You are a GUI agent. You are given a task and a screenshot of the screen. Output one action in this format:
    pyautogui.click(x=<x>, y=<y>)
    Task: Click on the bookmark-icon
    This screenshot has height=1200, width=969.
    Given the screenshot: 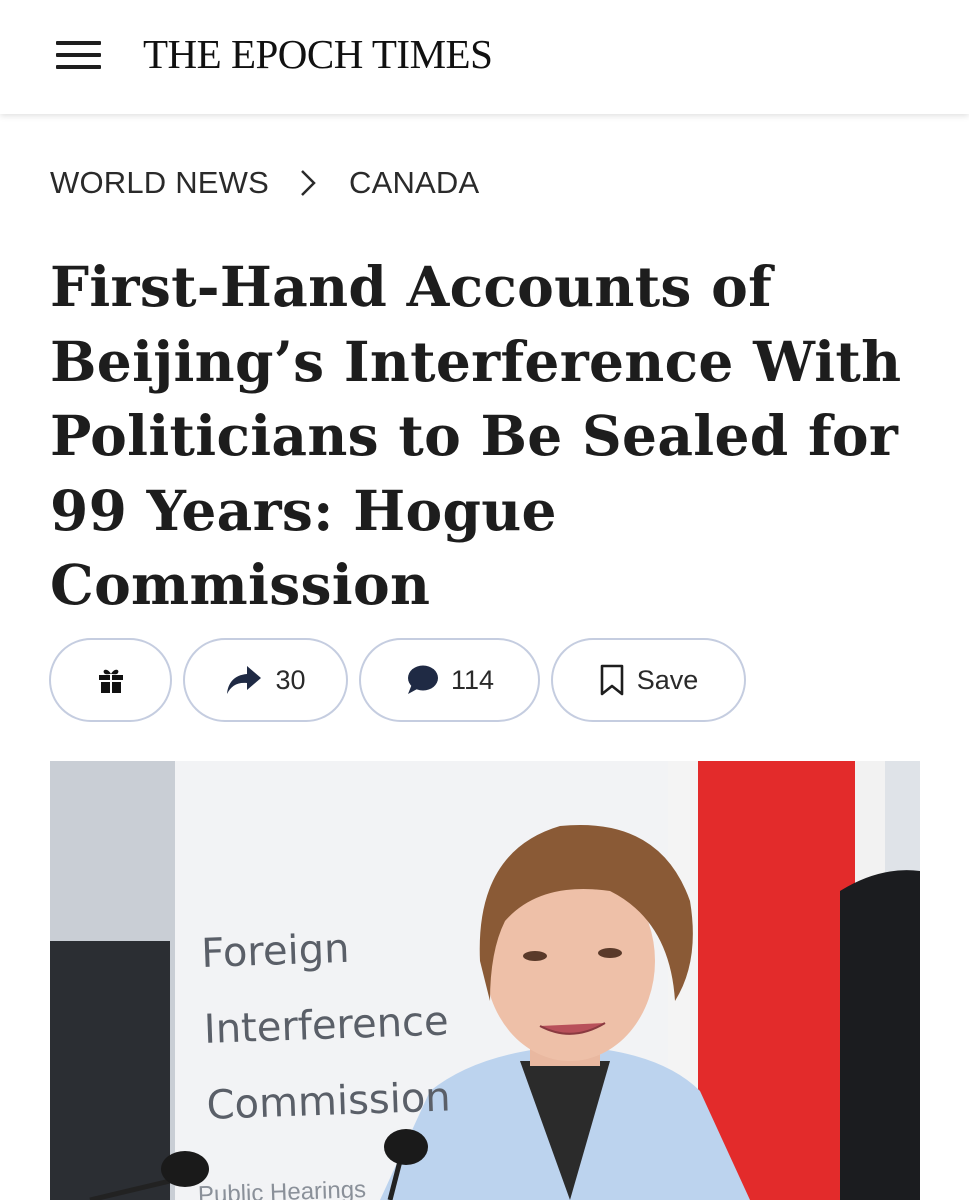 What is the action you would take?
    pyautogui.click(x=612, y=680)
    